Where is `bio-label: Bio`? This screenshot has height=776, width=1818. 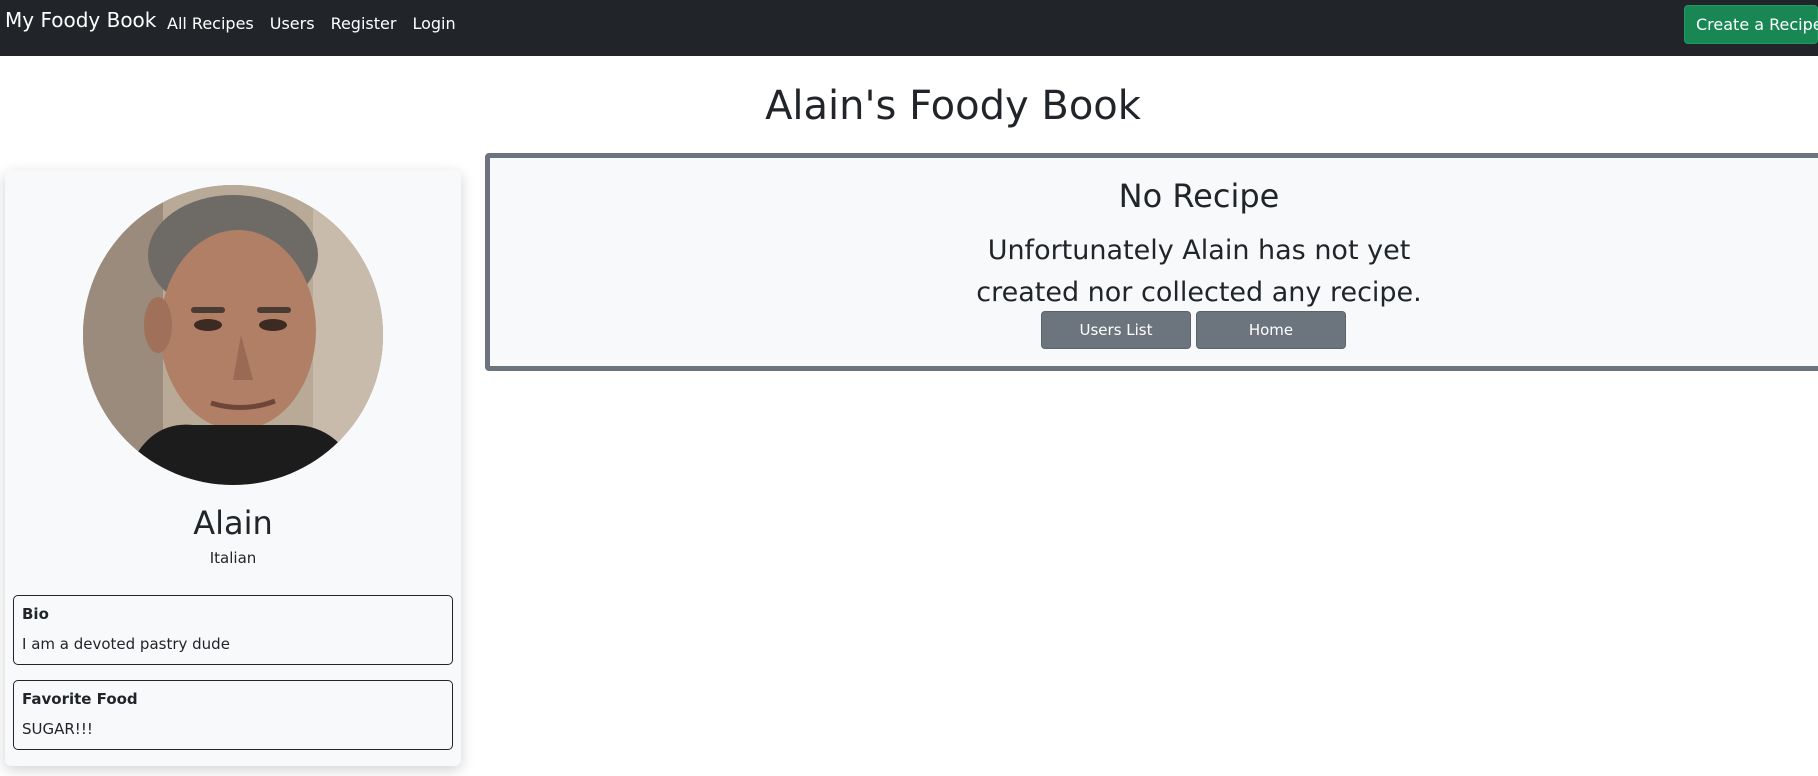 bio-label: Bio is located at coordinates (35, 614).